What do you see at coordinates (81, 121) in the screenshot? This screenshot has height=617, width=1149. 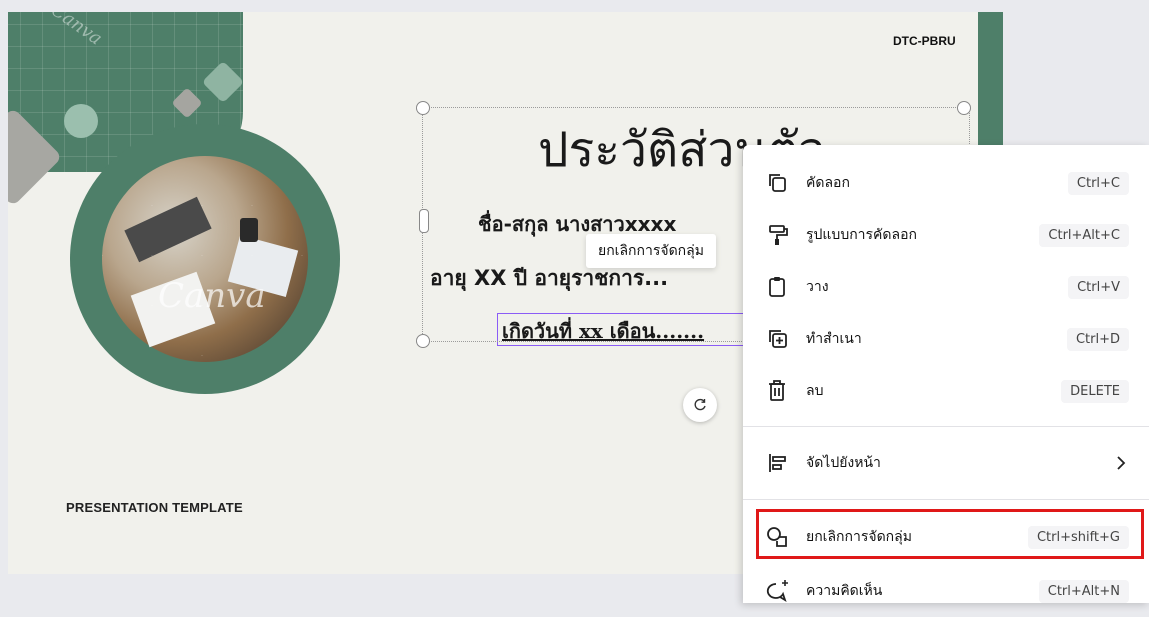 I see `green-dot-shape` at bounding box center [81, 121].